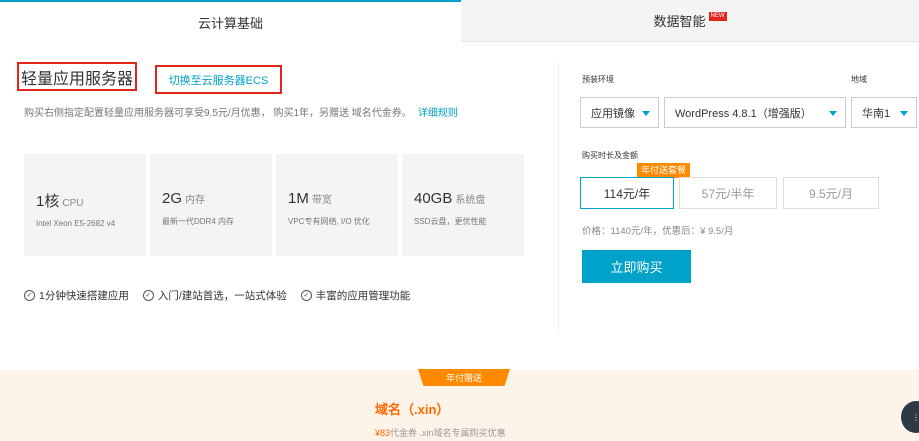 This screenshot has height=441, width=919. Describe the element at coordinates (679, 21) in the screenshot. I see `tab-data-intelligence-label: 数据智能` at that location.